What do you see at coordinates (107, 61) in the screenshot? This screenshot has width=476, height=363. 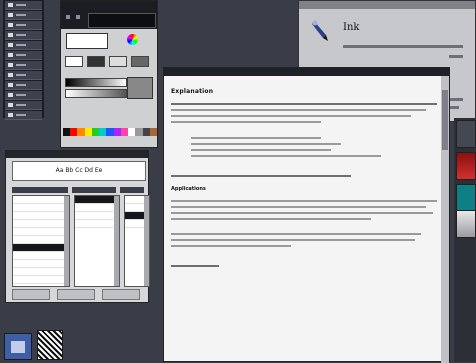 I see `swatch-row` at bounding box center [107, 61].